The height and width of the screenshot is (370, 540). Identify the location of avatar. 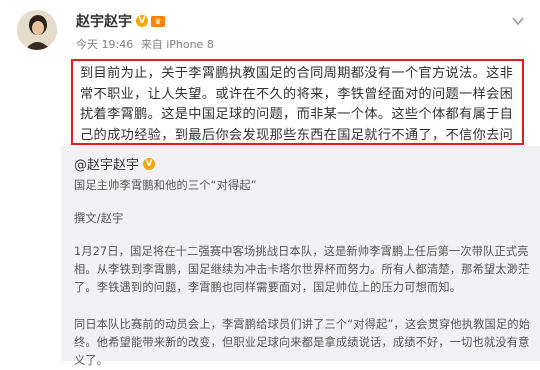
(37, 30).